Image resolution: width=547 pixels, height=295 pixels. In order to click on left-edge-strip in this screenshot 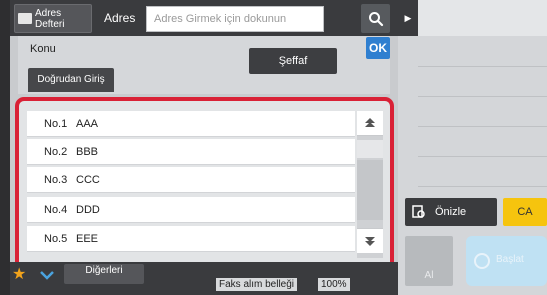, I will do `click(5, 147)`.